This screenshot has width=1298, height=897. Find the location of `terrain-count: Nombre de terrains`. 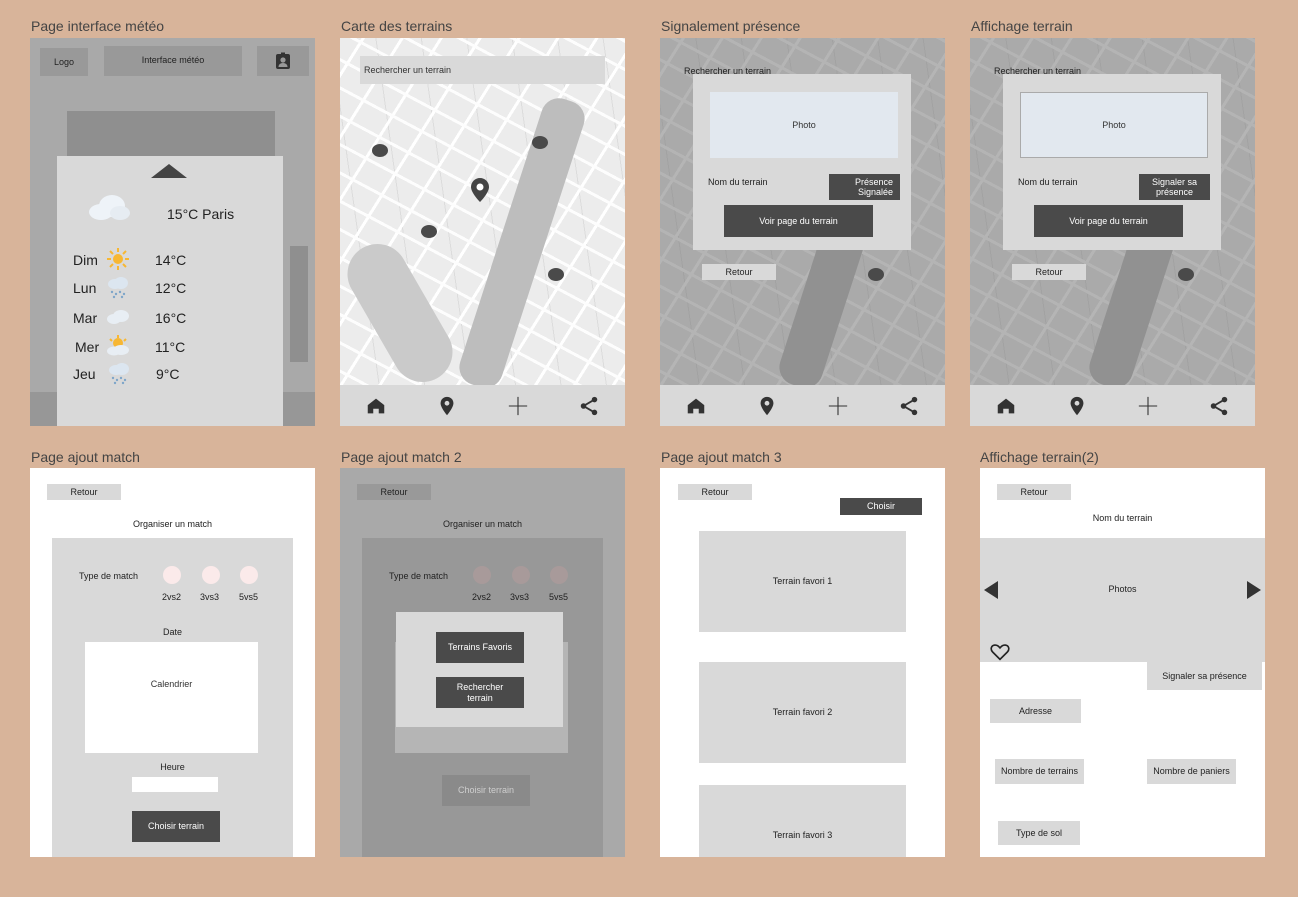

terrain-count: Nombre de terrains is located at coordinates (1039, 771).